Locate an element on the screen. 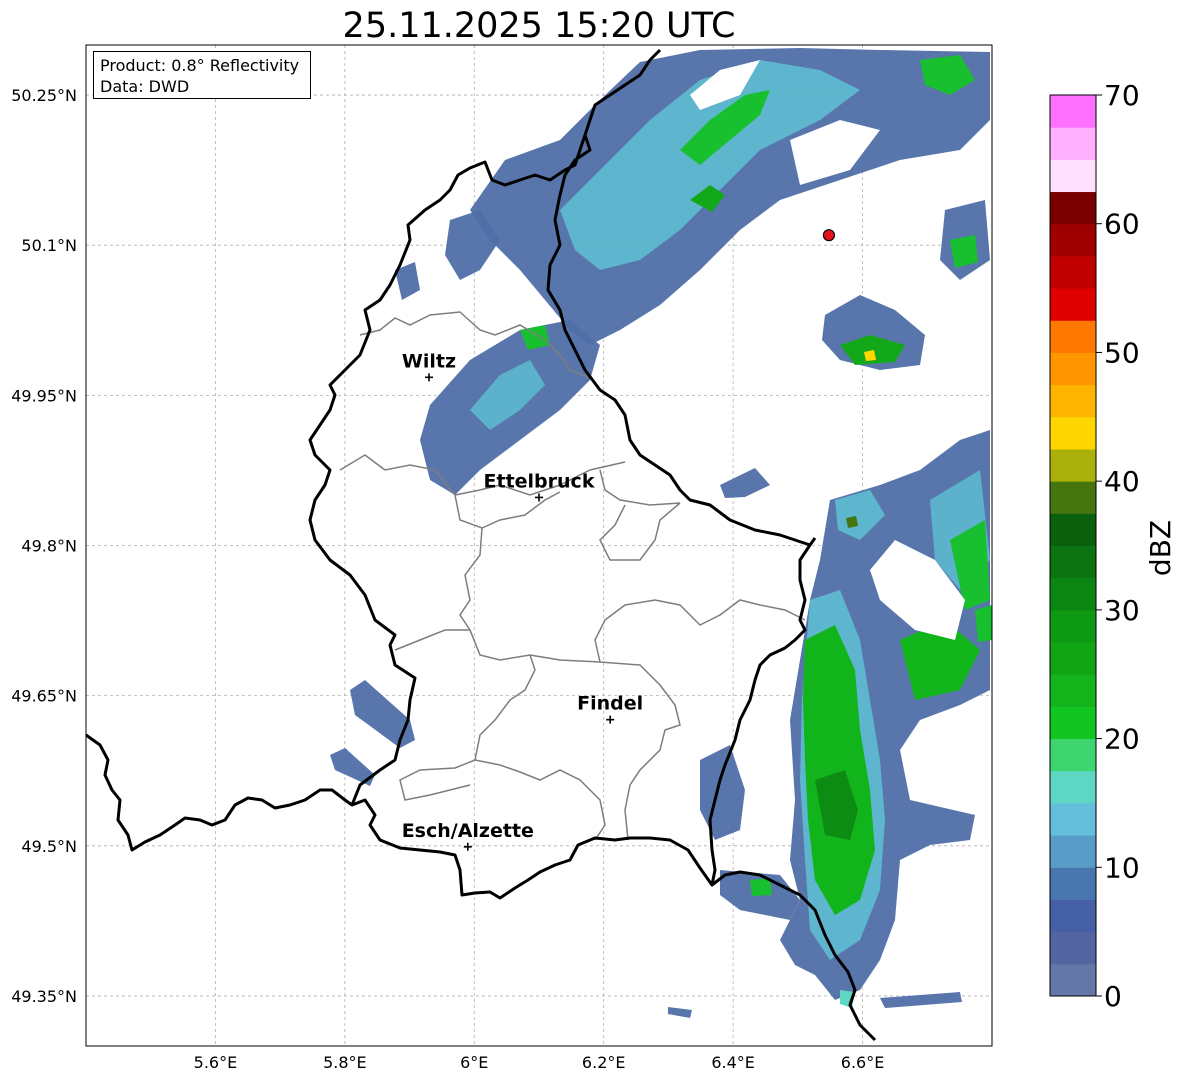  lat-tick-label: 49.8°N is located at coordinates (49, 546).